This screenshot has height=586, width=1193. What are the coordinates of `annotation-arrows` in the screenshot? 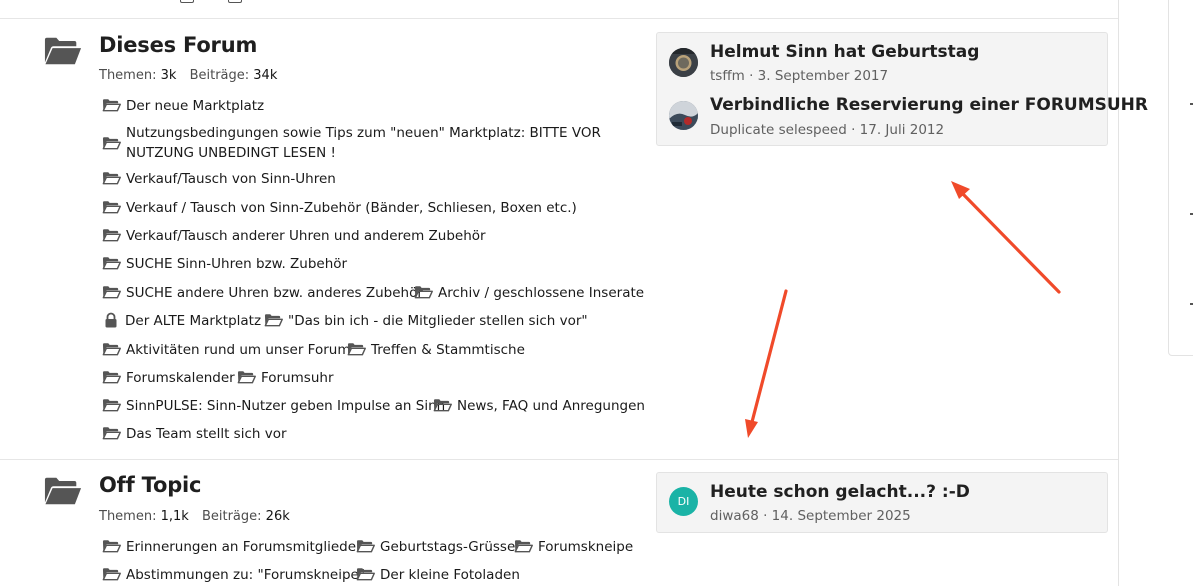 It's located at (903, 309).